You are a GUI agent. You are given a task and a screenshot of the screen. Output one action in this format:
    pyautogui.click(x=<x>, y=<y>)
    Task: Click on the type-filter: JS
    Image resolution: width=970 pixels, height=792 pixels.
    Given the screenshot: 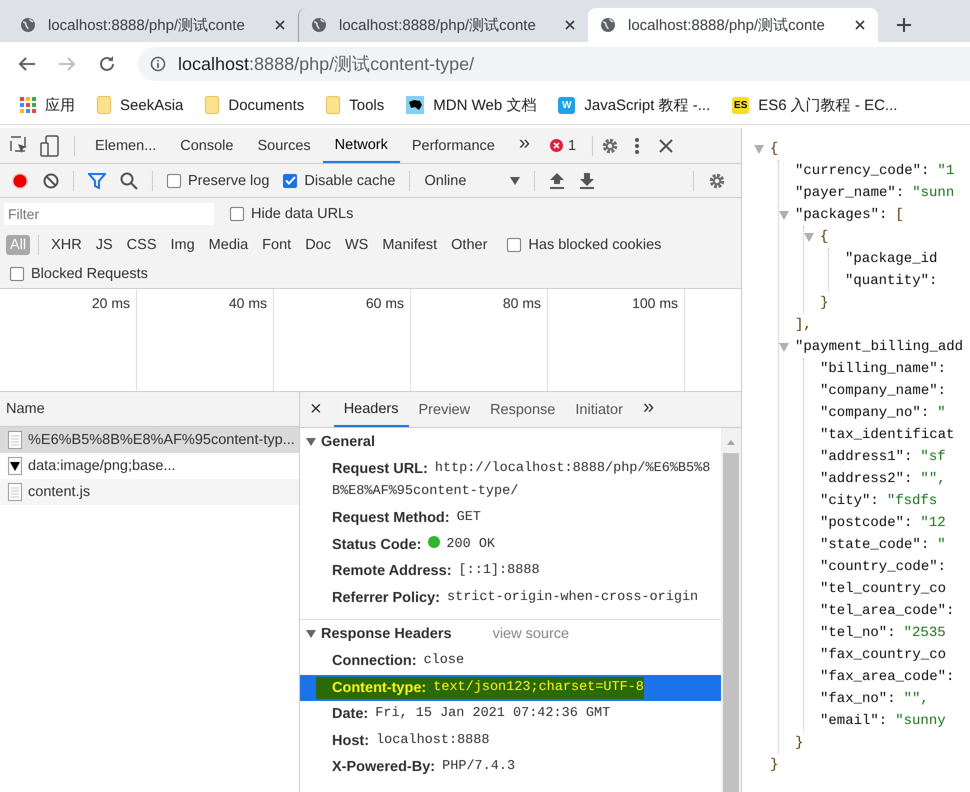 What is the action you would take?
    pyautogui.click(x=104, y=245)
    